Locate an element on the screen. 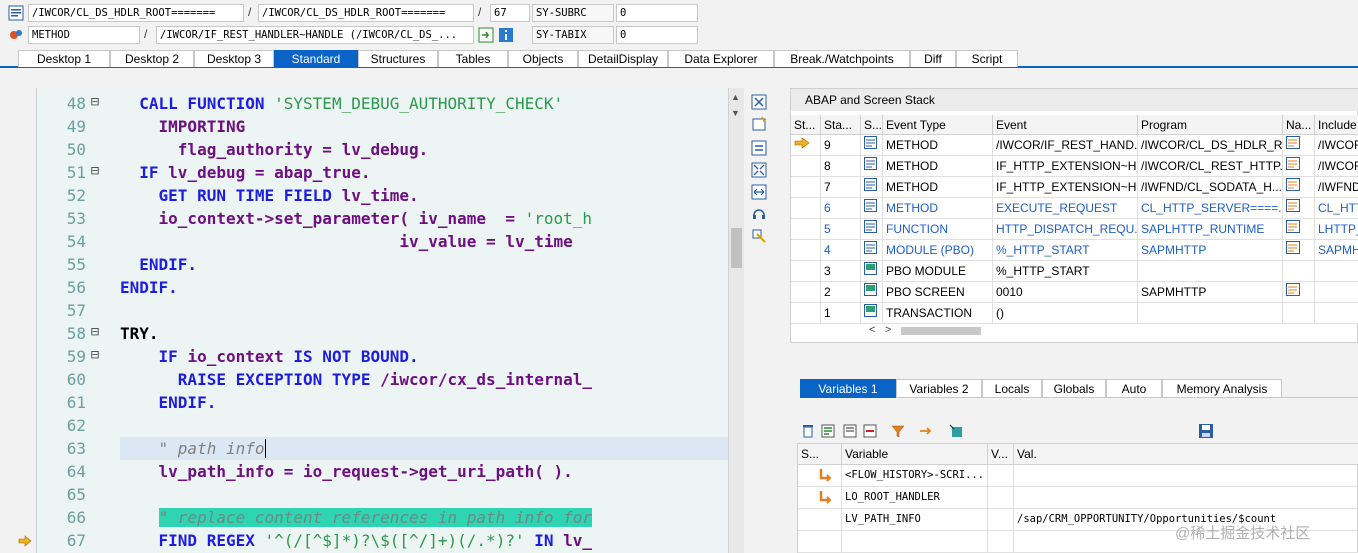 The height and width of the screenshot is (553, 1358). delete-icon is located at coordinates (808, 431).